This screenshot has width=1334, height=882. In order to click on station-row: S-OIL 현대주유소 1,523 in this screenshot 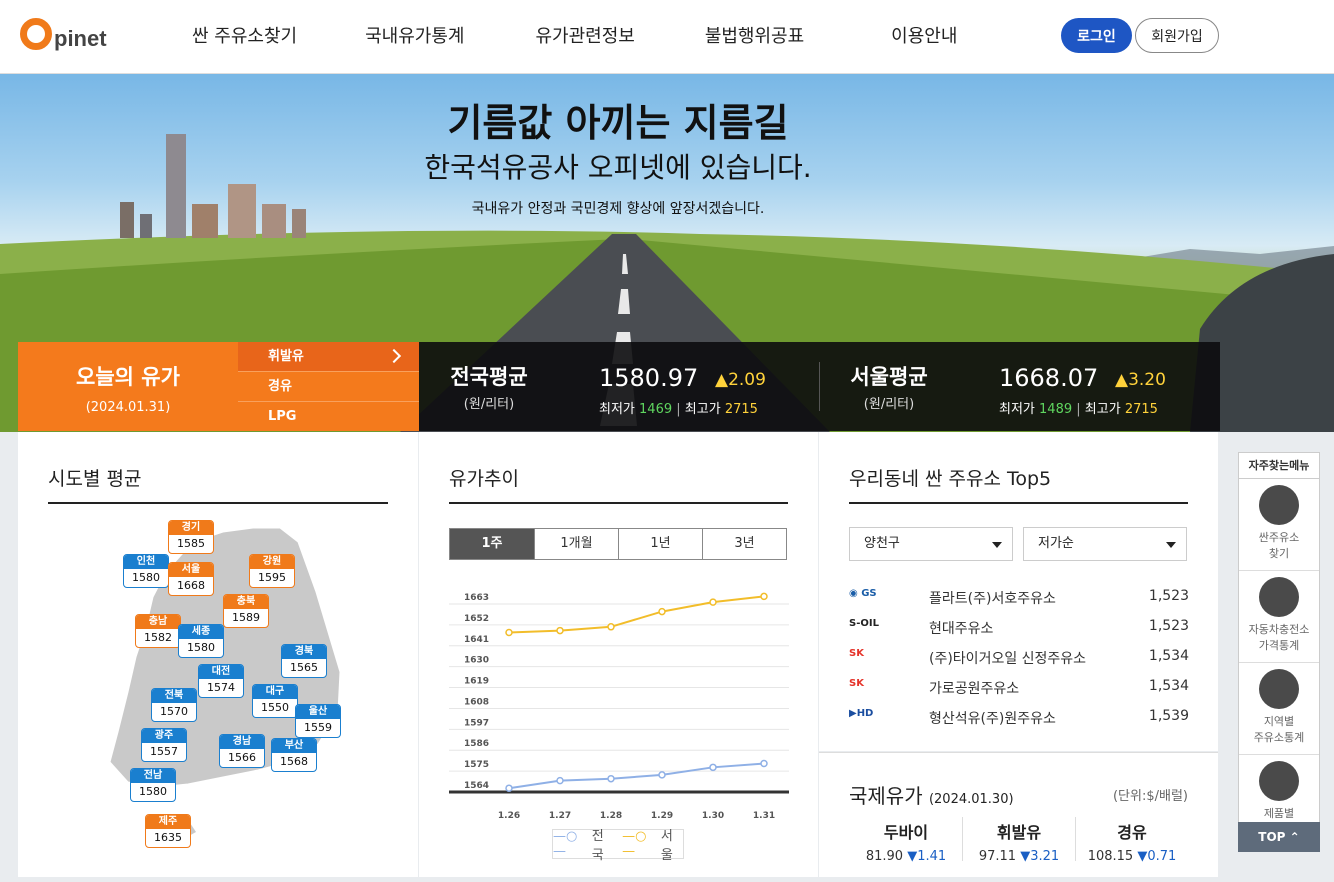, I will do `click(1019, 627)`.